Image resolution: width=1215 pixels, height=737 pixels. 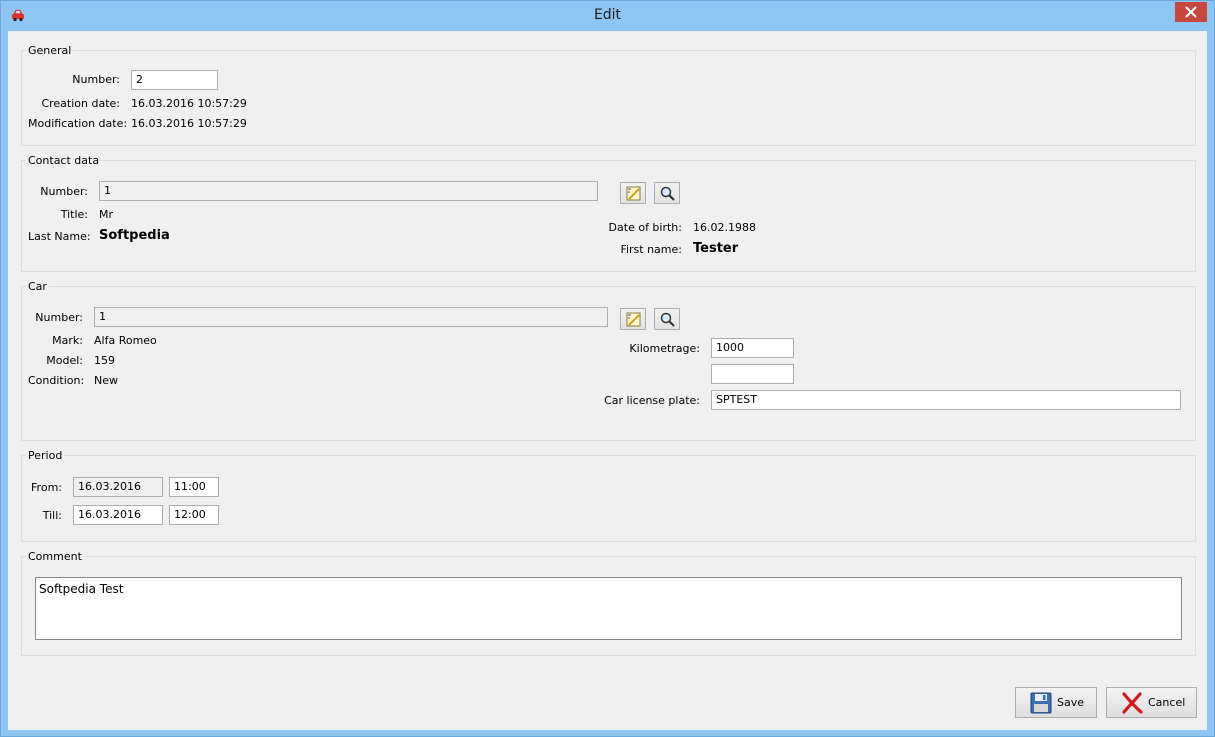 I want to click on contact-clear-button, so click(x=633, y=193).